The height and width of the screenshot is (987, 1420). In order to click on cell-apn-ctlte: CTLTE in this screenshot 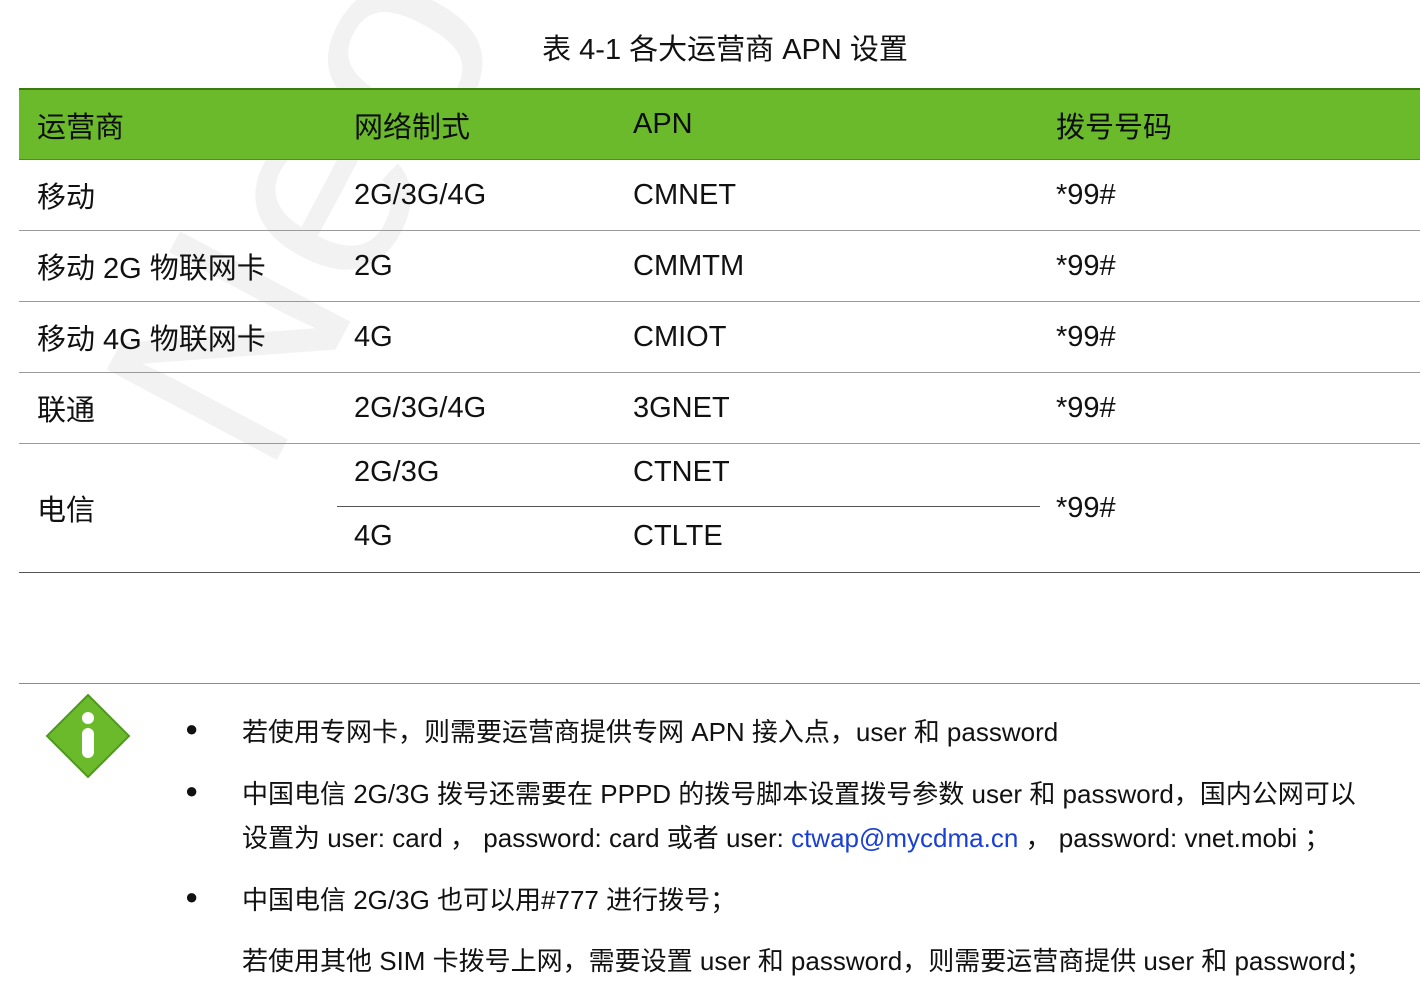, I will do `click(678, 536)`.